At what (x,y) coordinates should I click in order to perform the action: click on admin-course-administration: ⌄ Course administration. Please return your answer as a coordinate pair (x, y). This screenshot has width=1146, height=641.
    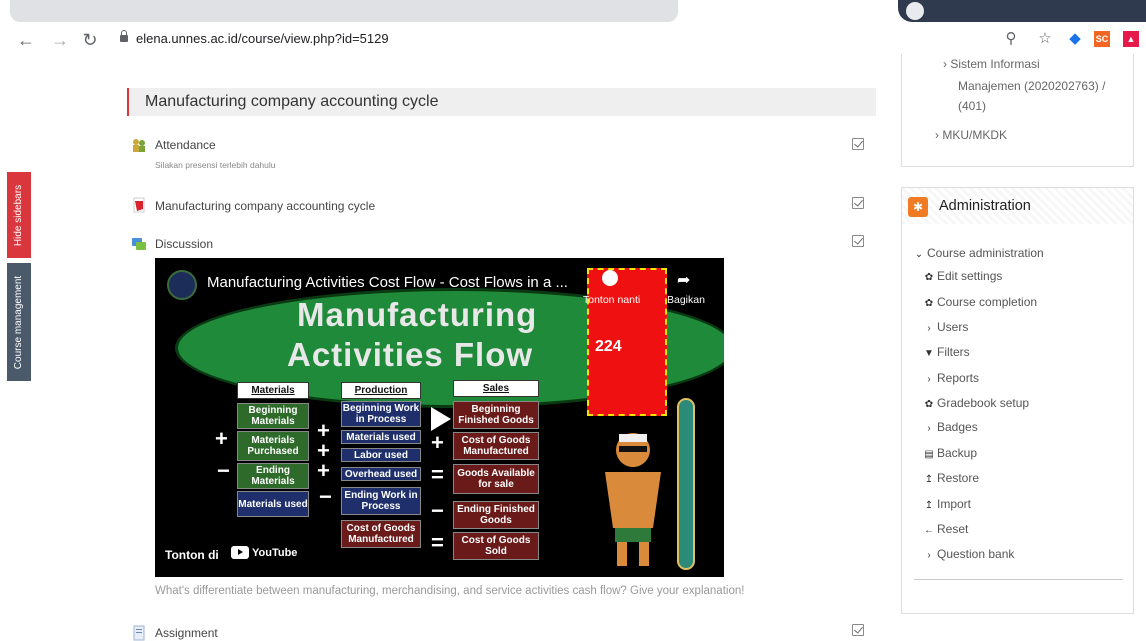
    Looking at the image, I should click on (978, 253).